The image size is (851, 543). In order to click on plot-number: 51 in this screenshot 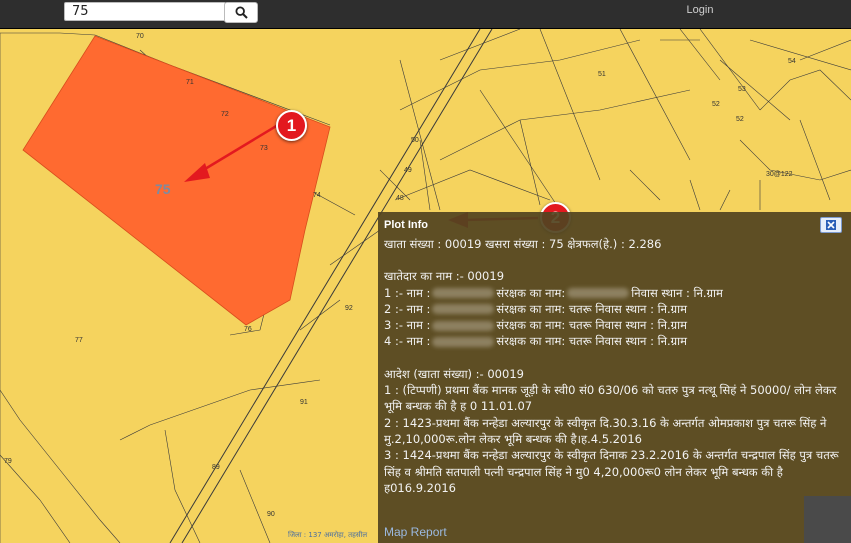, I will do `click(602, 74)`.